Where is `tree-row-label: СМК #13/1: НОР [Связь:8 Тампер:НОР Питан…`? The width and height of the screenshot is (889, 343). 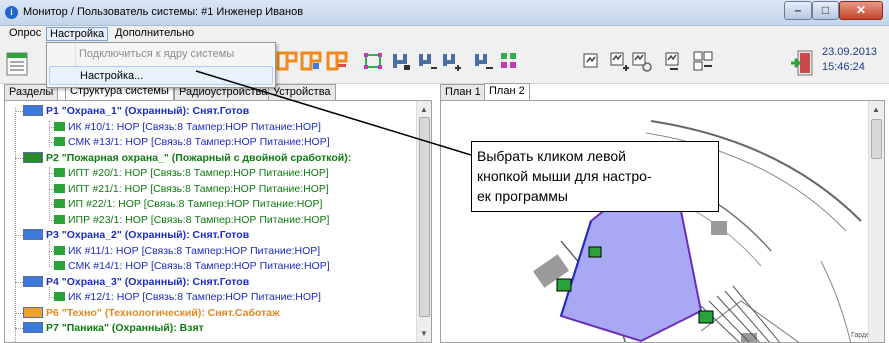
tree-row-label: СМК #13/1: НОР [Связь:8 Тампер:НОР Питан… is located at coordinates (199, 142).